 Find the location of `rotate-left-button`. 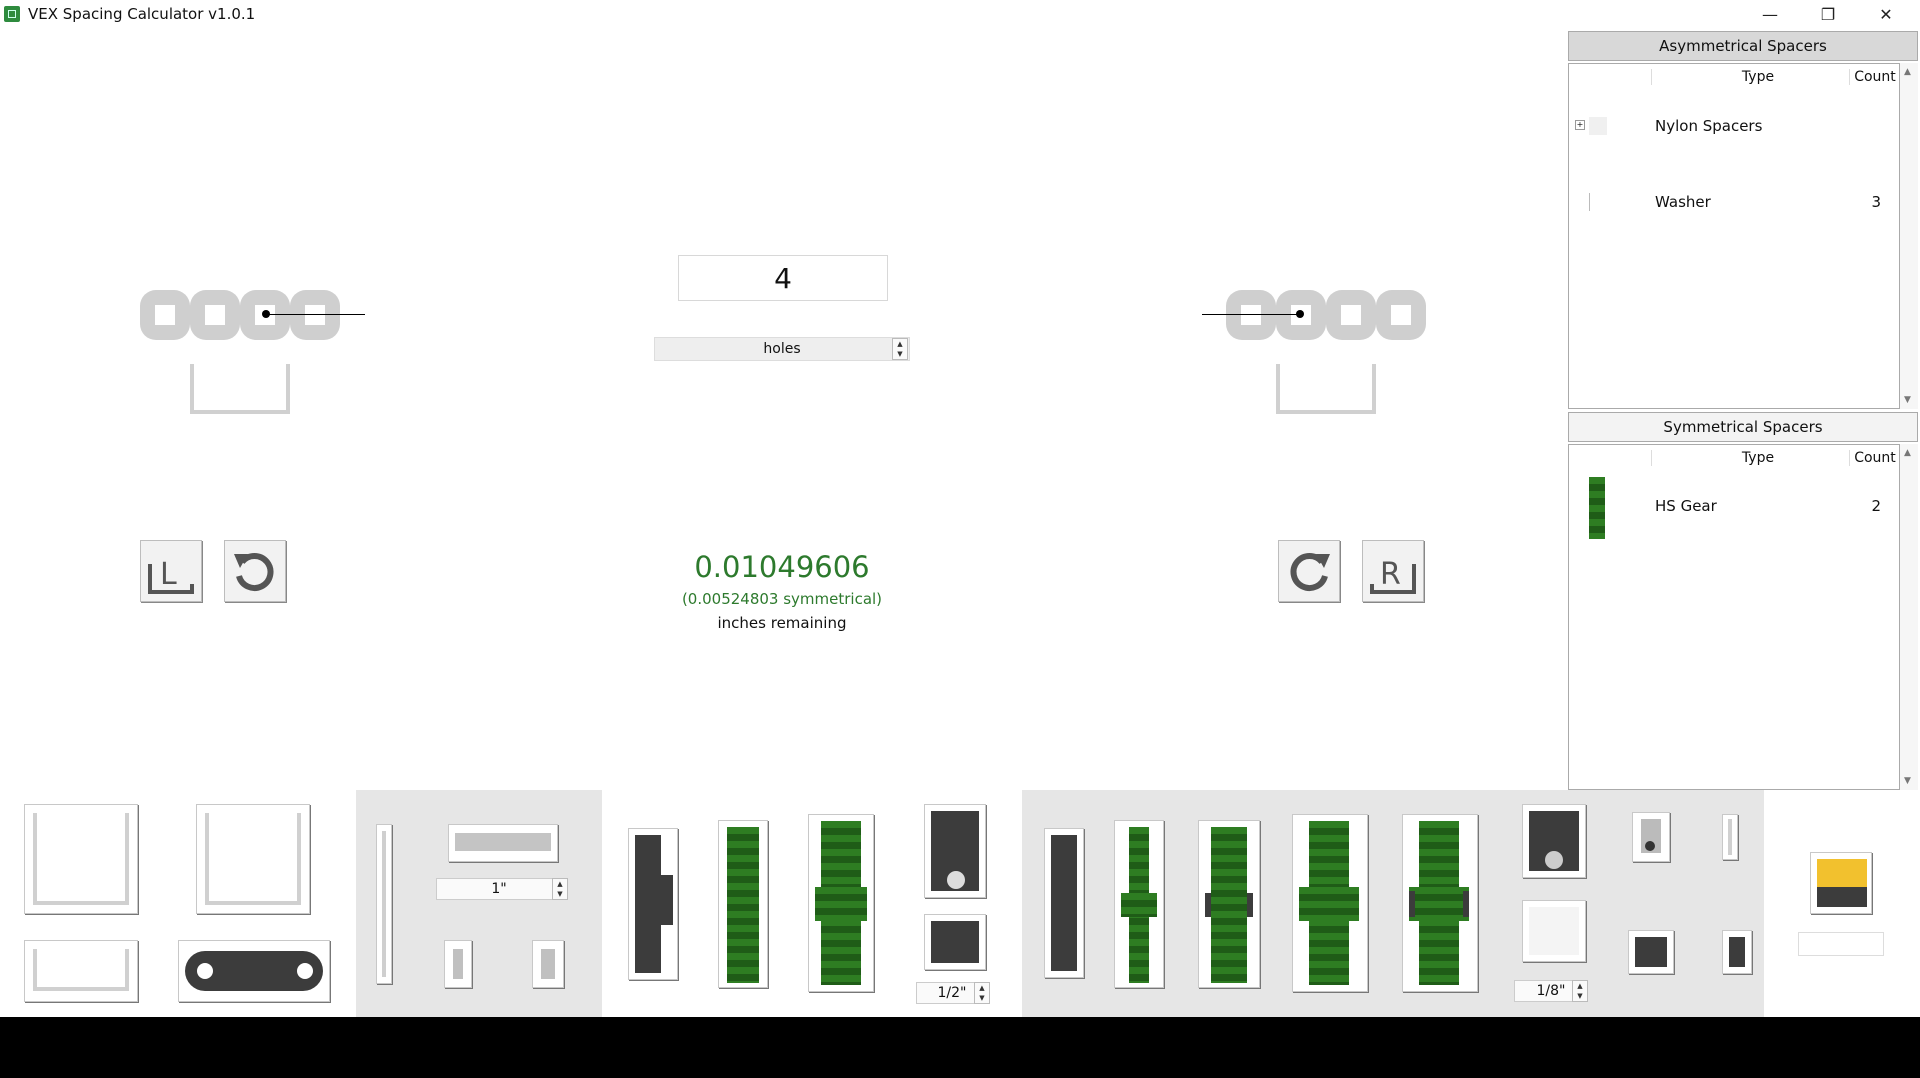

rotate-left-button is located at coordinates (255, 571).